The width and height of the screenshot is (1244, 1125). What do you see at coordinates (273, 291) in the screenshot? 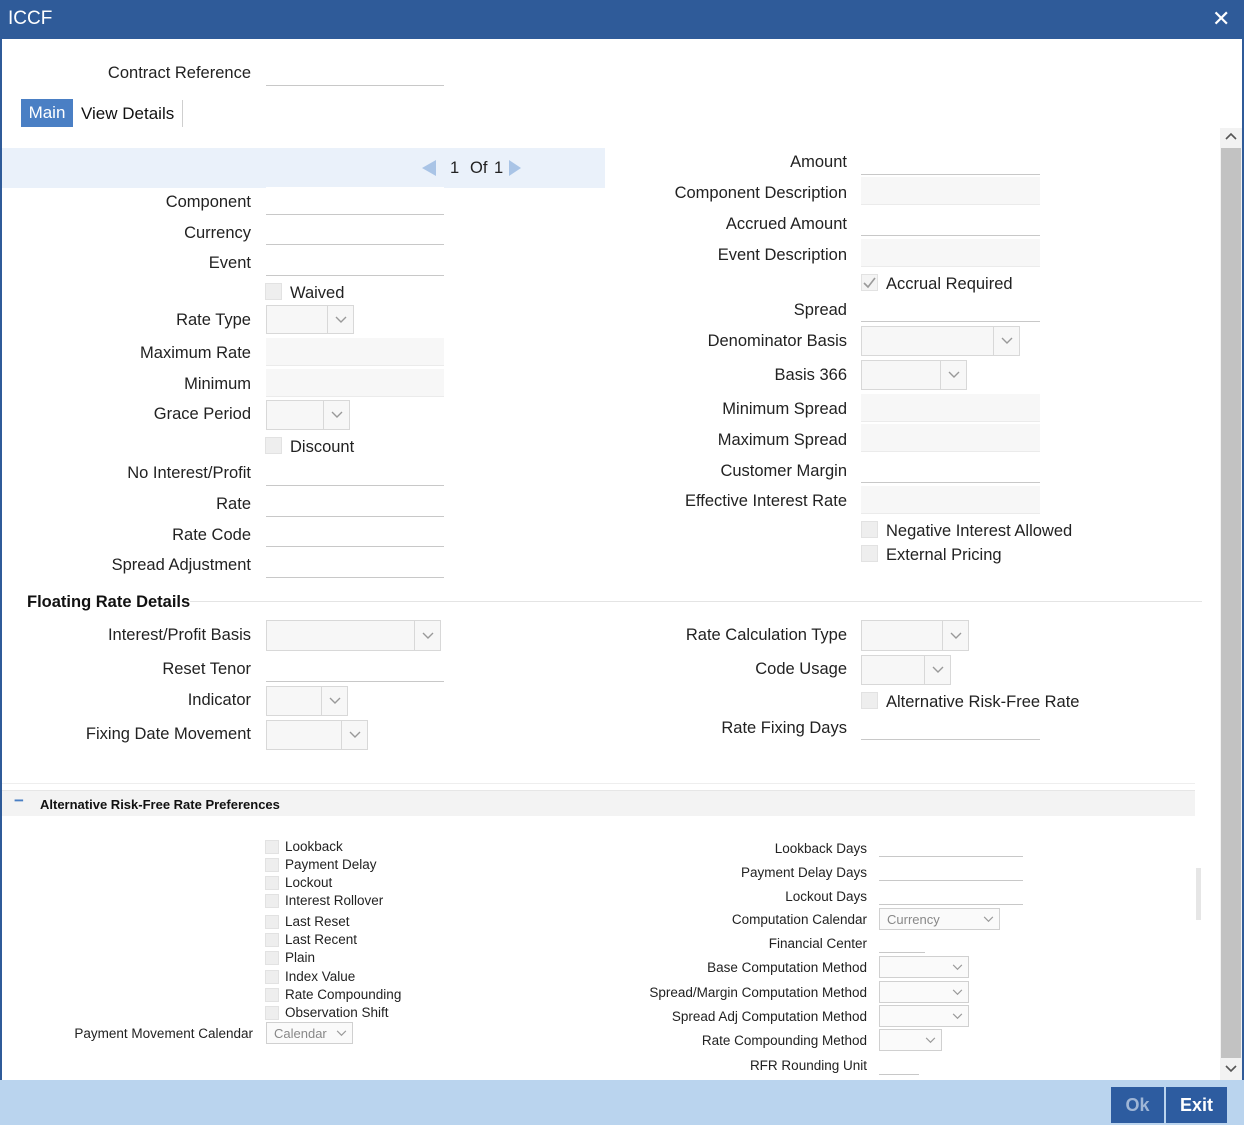
I see `waived-checkbox` at bounding box center [273, 291].